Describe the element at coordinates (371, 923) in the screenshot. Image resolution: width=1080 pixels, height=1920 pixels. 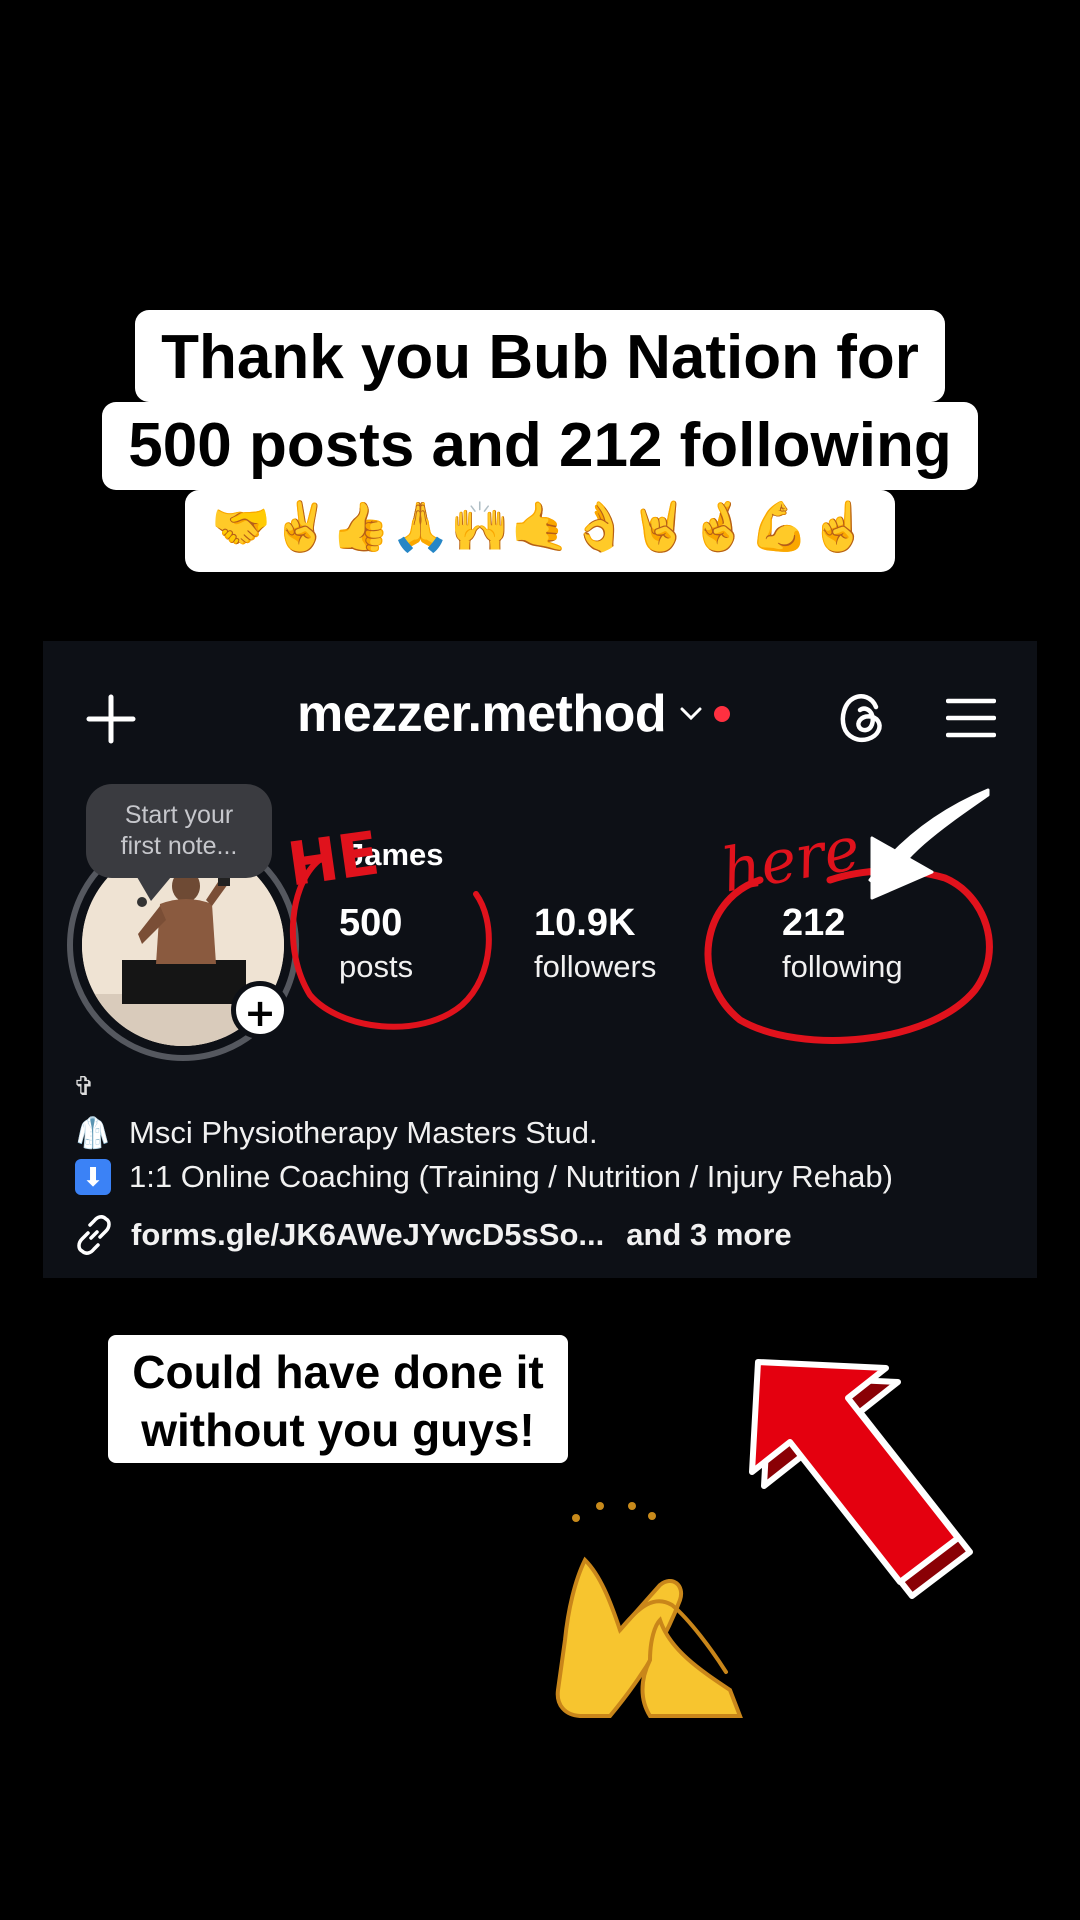
I see `posts-count: 500` at that location.